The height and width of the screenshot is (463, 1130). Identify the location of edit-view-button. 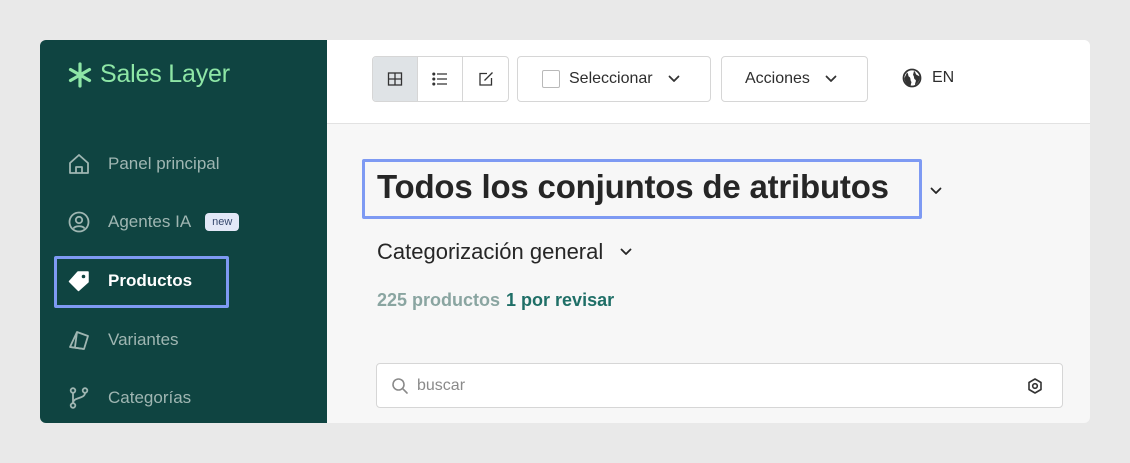
(485, 79).